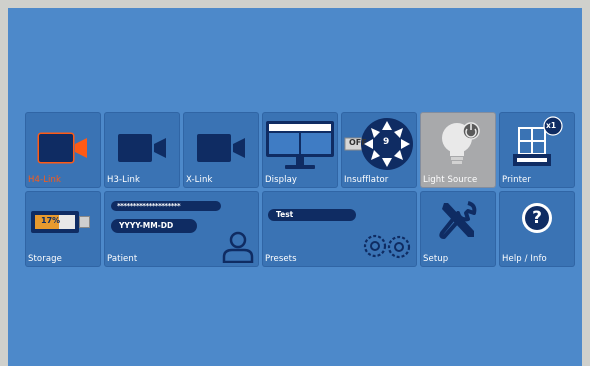 The image size is (590, 366). What do you see at coordinates (538, 141) in the screenshot?
I see `printer-icon` at bounding box center [538, 141].